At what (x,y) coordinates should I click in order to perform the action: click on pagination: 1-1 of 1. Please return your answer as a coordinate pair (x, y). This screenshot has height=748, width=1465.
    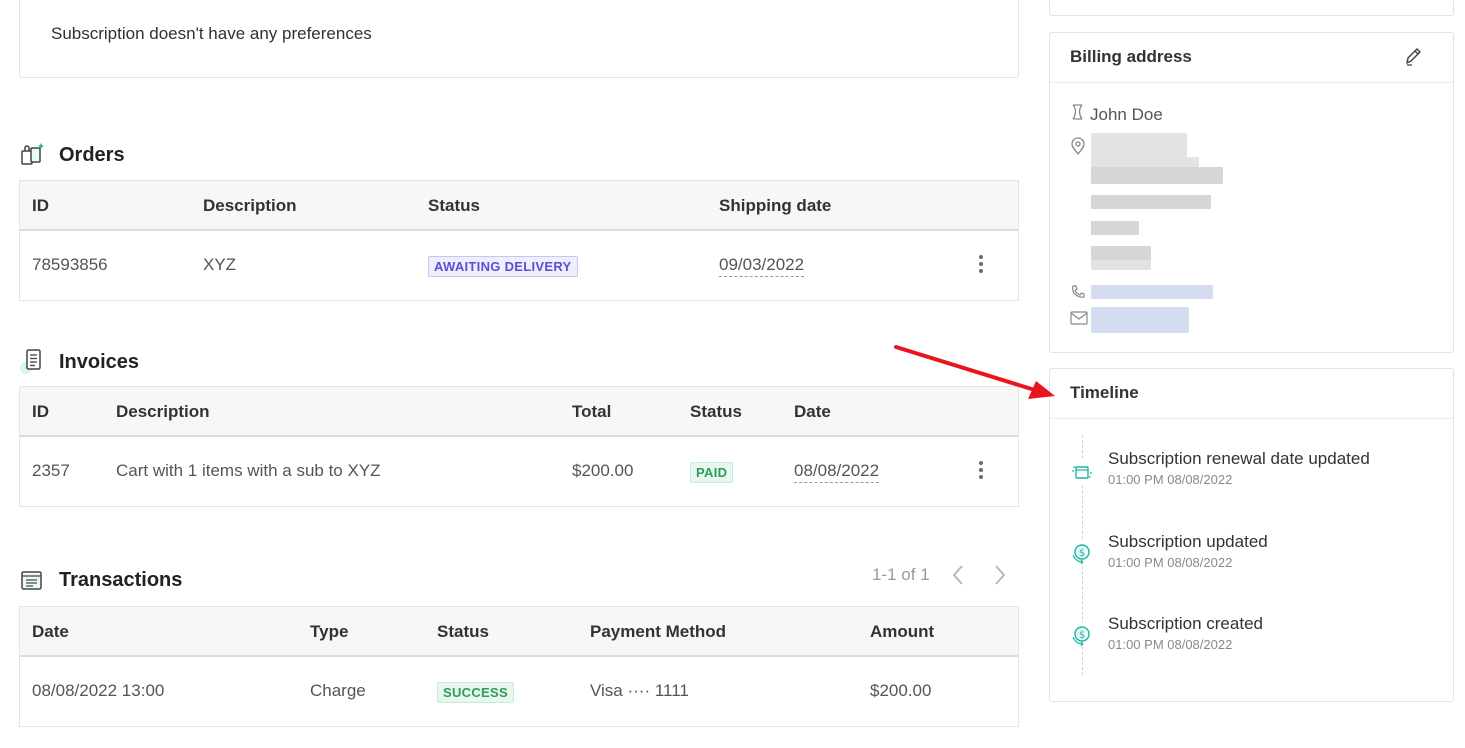
    Looking at the image, I should click on (941, 575).